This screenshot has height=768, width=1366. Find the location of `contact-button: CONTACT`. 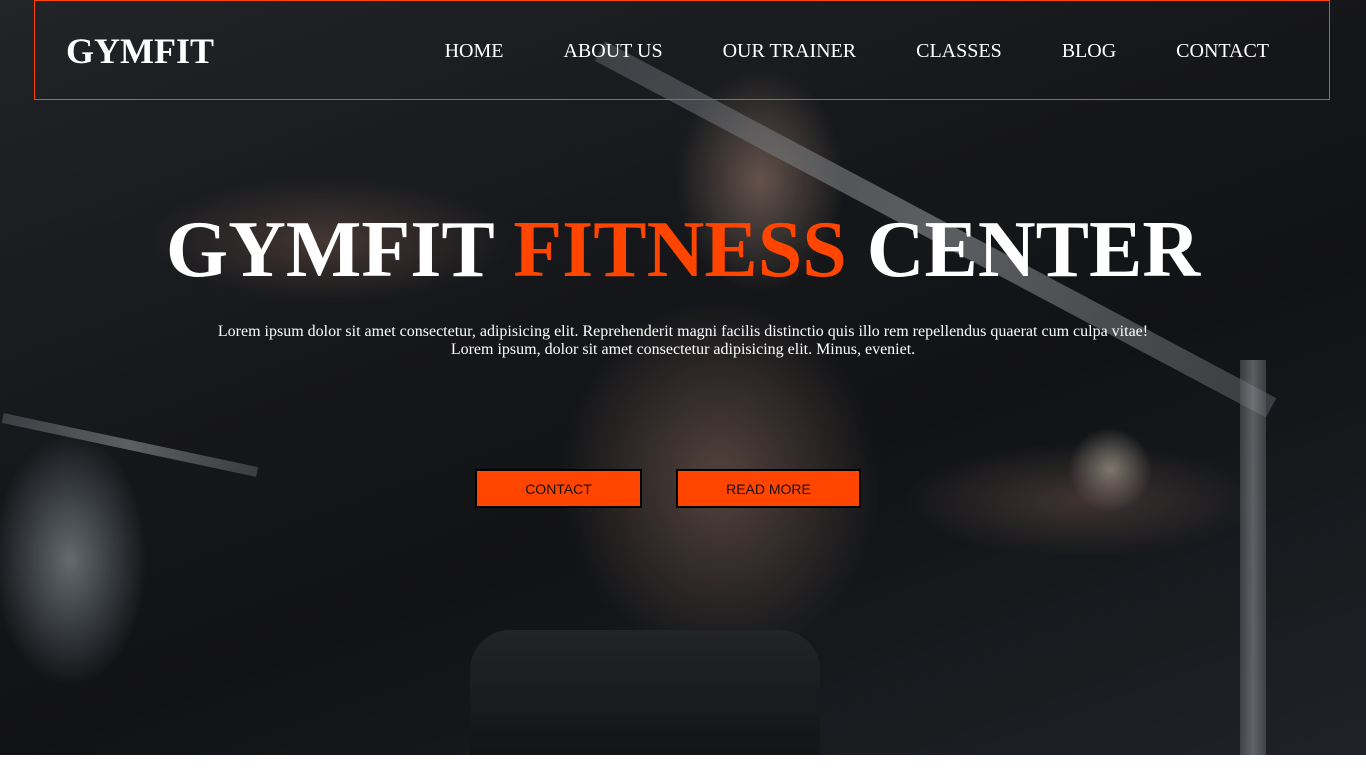

contact-button: CONTACT is located at coordinates (558, 488).